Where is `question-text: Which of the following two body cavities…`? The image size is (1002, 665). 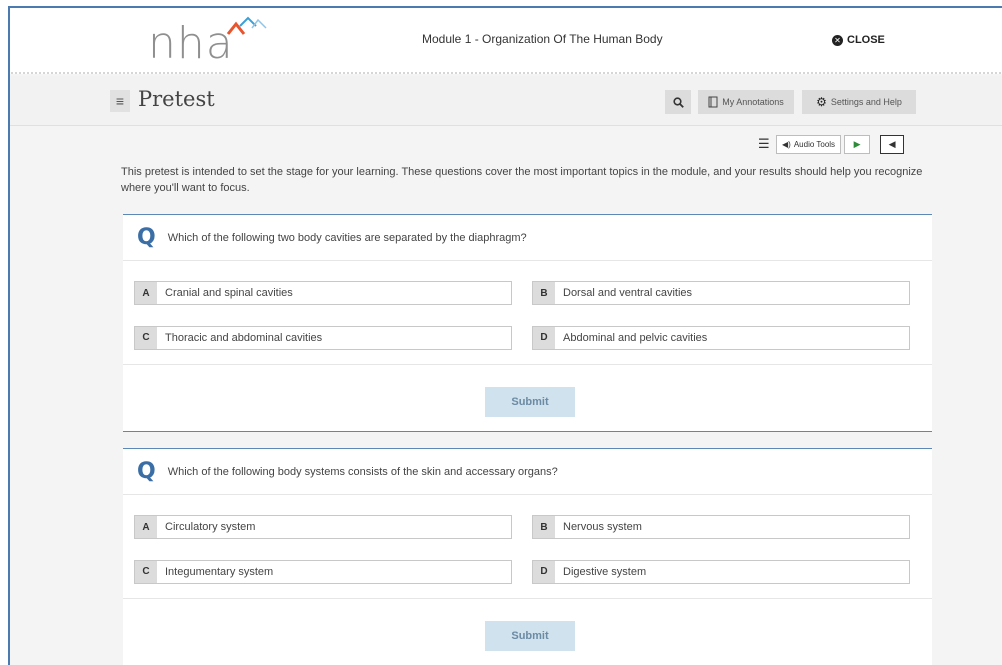
question-text: Which of the following two body cavities… is located at coordinates (347, 237).